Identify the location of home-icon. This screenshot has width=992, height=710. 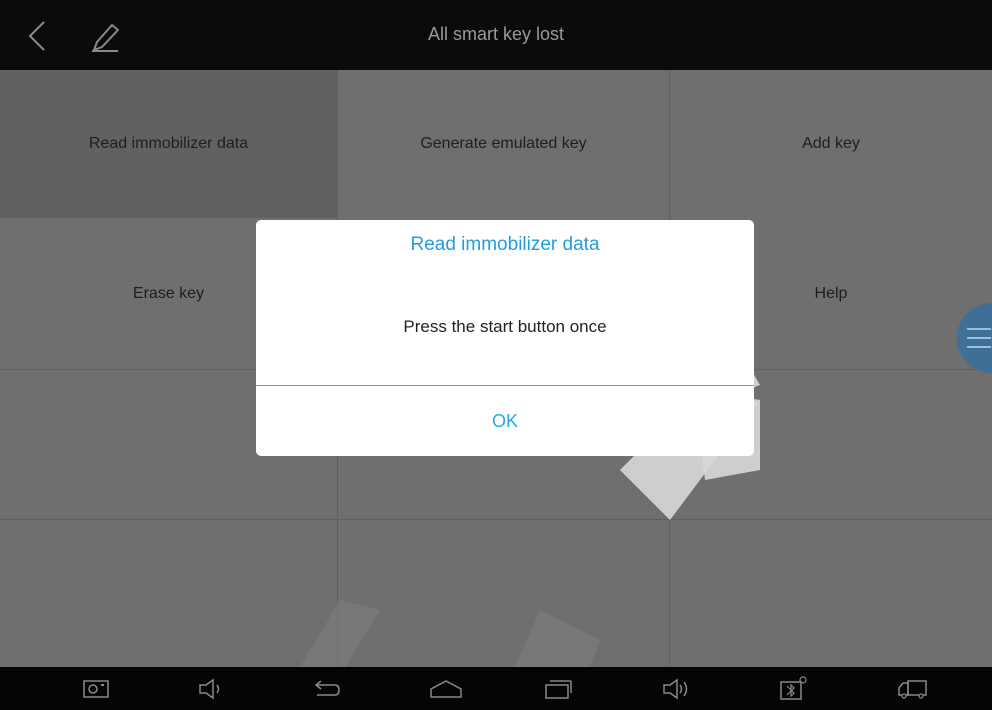
(446, 689).